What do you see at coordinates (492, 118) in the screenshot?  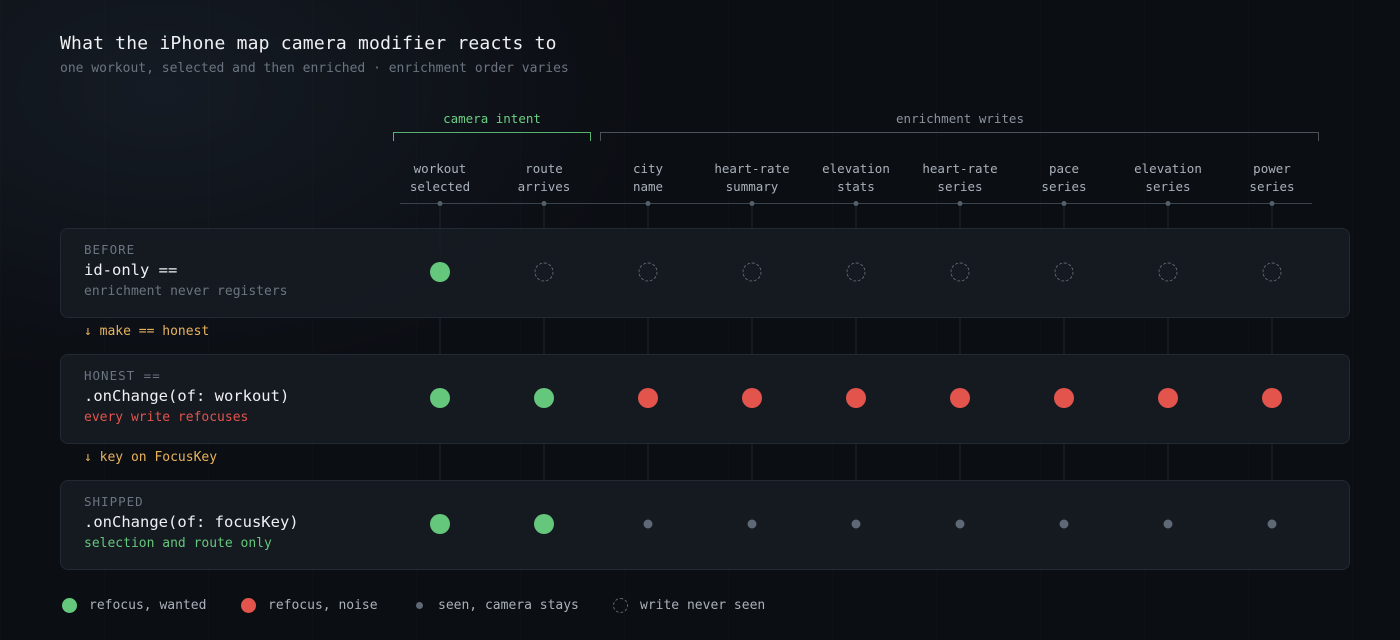 I see `group-label-camera-intent: camera intent` at bounding box center [492, 118].